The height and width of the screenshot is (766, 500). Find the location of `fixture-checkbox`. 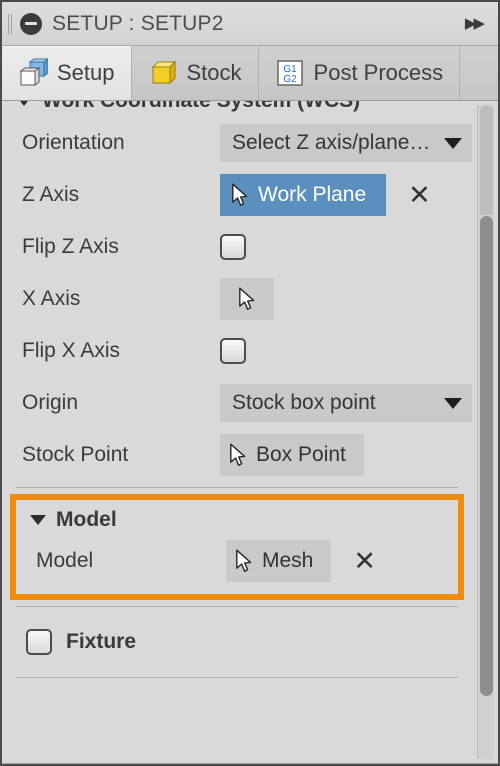

fixture-checkbox is located at coordinates (39, 642).